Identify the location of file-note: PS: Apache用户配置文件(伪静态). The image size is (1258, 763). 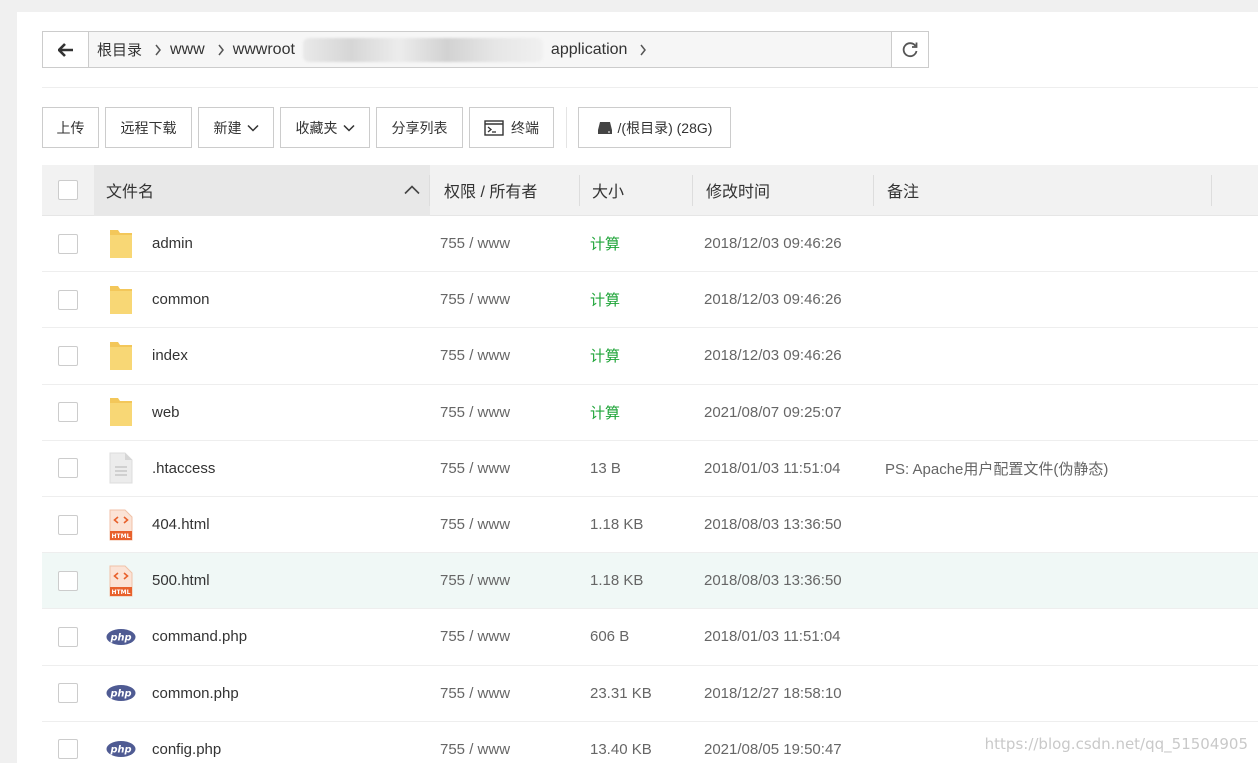
(1043, 468).